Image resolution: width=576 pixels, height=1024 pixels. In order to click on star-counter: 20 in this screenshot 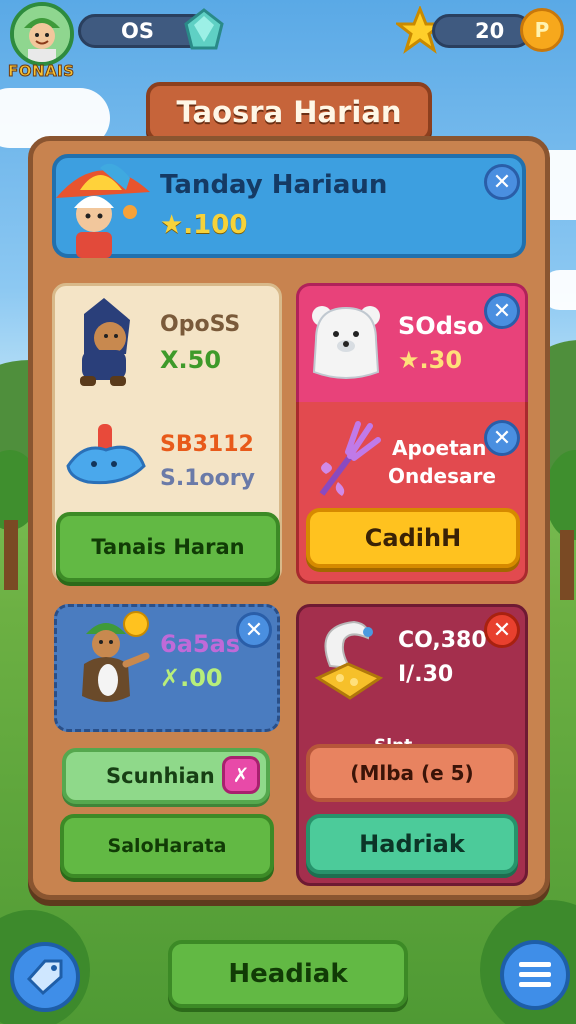, I will do `click(482, 31)`.